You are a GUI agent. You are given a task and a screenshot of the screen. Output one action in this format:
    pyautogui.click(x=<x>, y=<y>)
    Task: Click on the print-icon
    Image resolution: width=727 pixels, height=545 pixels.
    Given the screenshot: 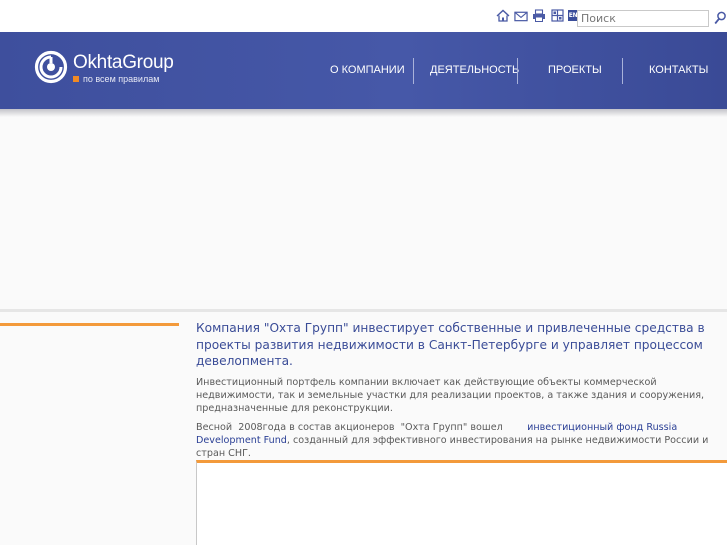 What is the action you would take?
    pyautogui.click(x=539, y=15)
    